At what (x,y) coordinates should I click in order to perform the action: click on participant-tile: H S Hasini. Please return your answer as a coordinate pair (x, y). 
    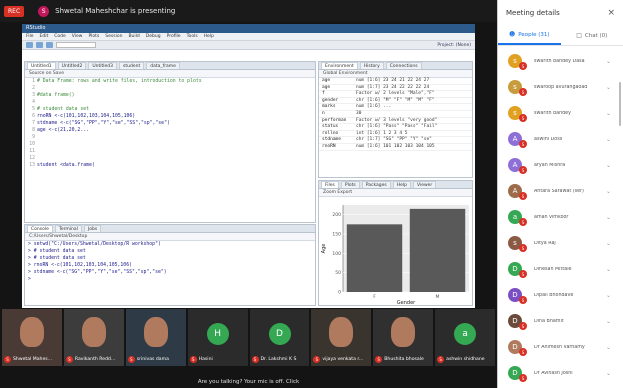
    Looking at the image, I should click on (217, 337).